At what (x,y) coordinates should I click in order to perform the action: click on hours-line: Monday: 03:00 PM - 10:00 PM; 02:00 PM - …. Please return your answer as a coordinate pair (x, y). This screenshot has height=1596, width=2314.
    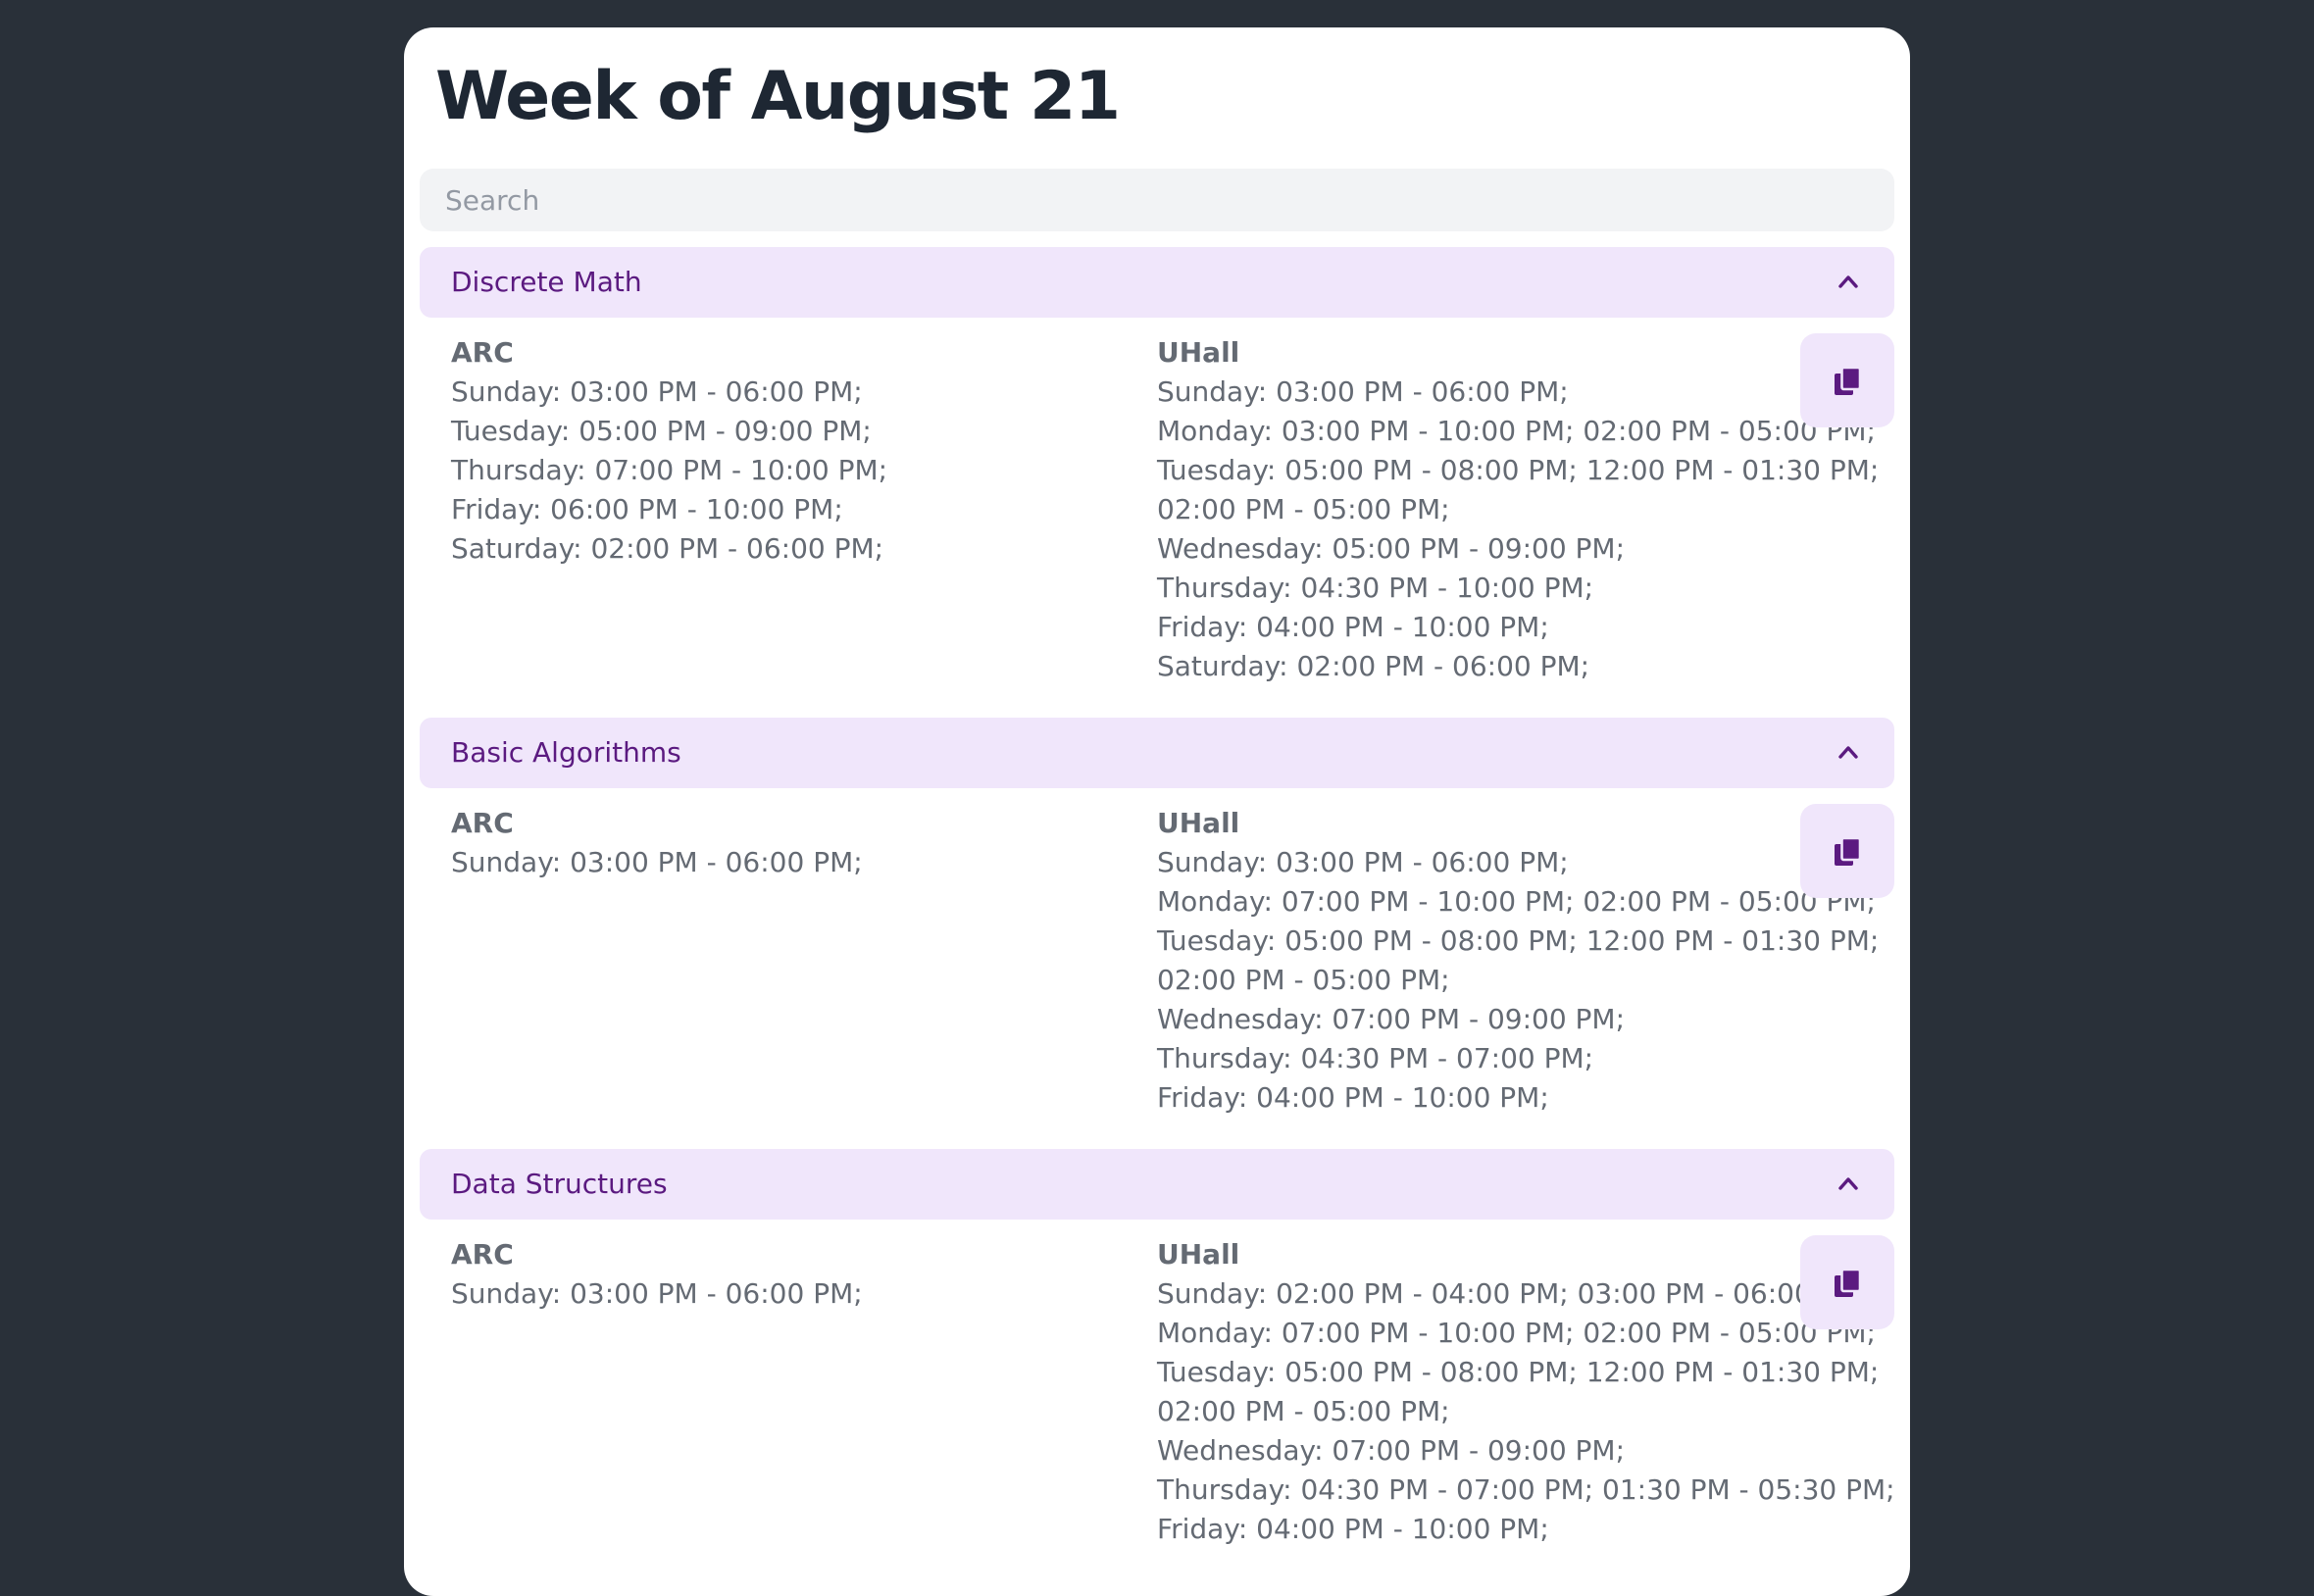
    Looking at the image, I should click on (1516, 431).